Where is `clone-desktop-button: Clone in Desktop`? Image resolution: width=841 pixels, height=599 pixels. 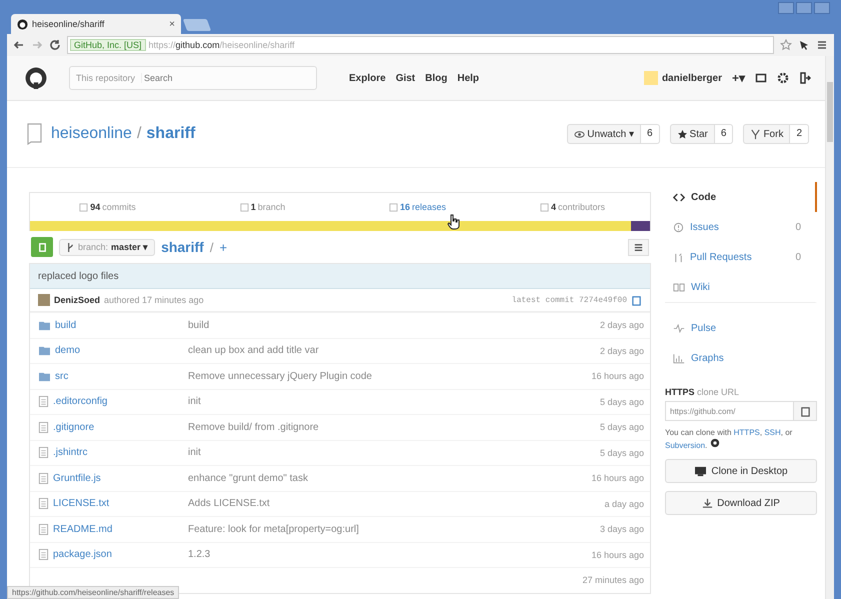 clone-desktop-button: Clone in Desktop is located at coordinates (741, 471).